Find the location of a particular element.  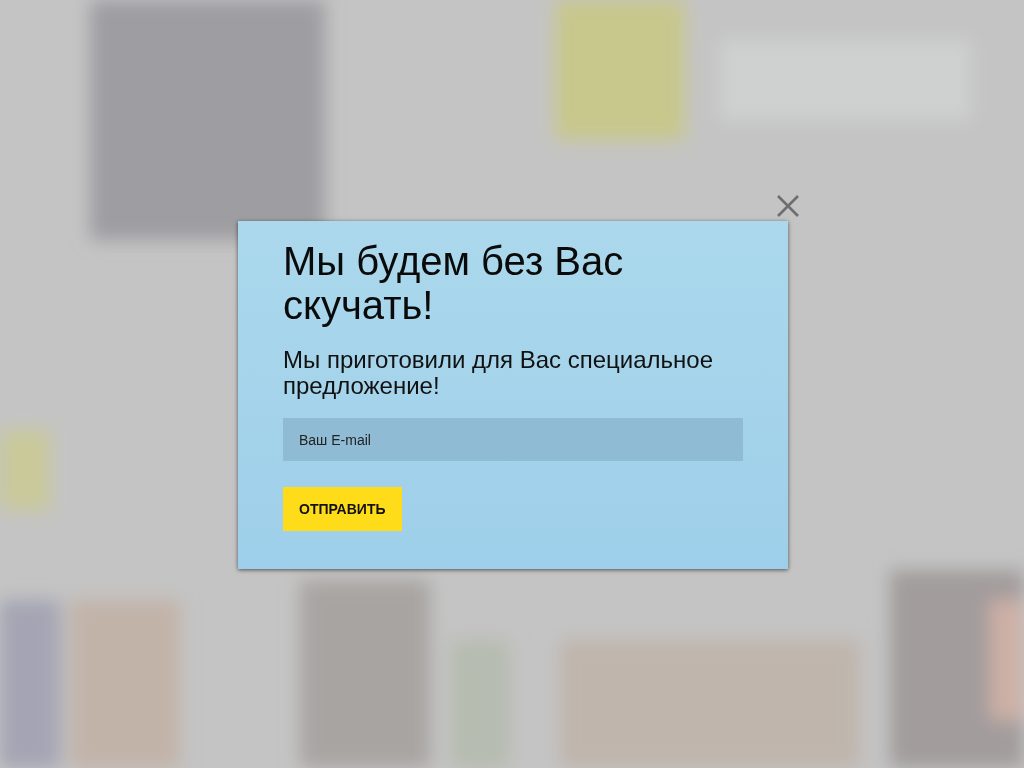

popup-title: Мы будем без Вас скучать! is located at coordinates (454, 283).